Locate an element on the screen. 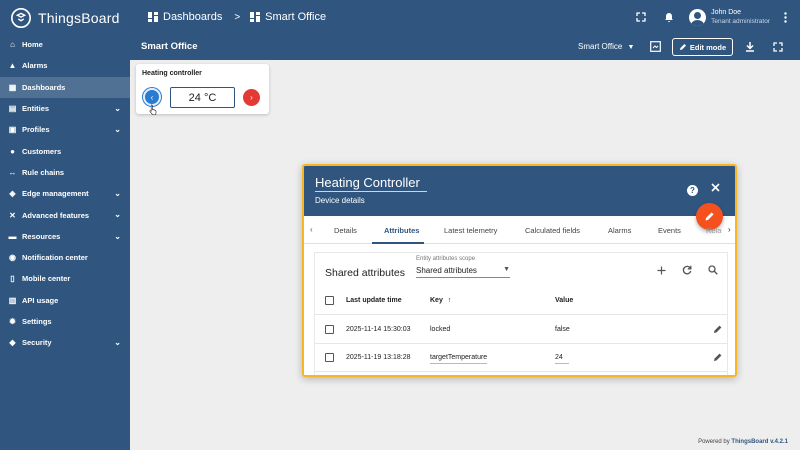  notifications-button is located at coordinates (669, 17).